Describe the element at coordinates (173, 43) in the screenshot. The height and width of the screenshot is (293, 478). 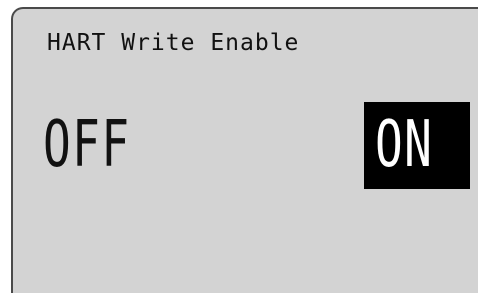
I see `screen-title: HART Write Enable` at that location.